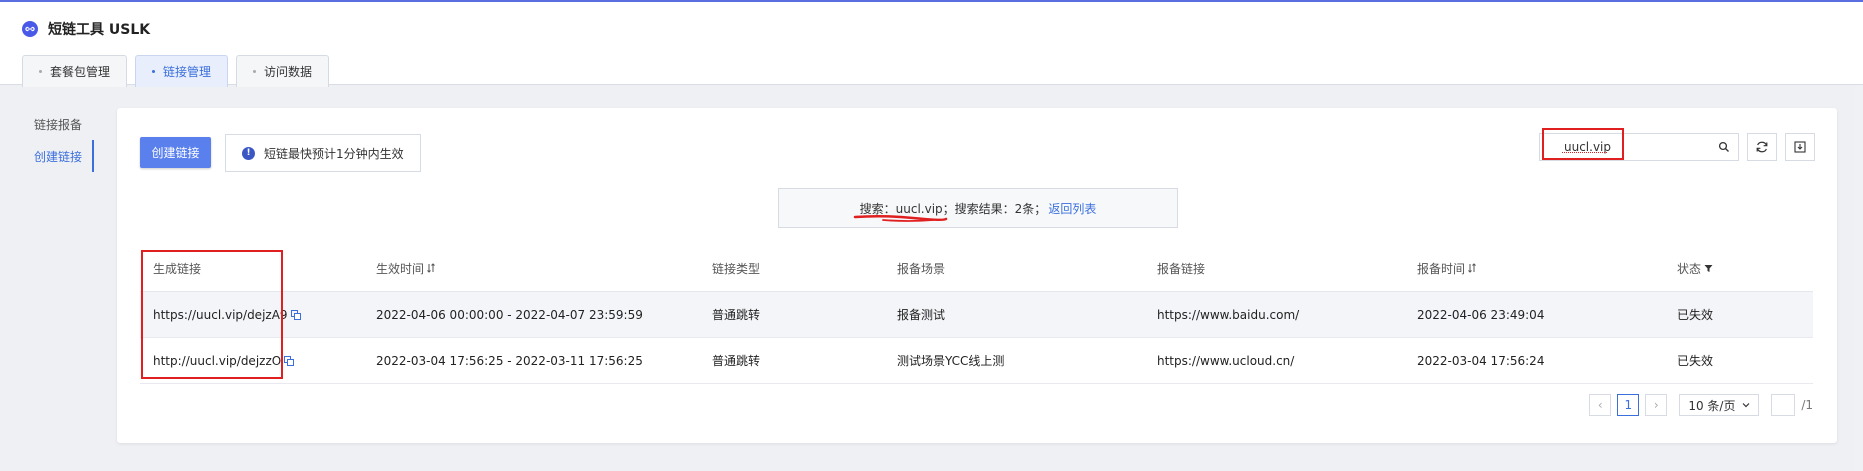  Describe the element at coordinates (217, 361) in the screenshot. I see `generated-link-text: http://uucl.vip/dejzzO` at that location.